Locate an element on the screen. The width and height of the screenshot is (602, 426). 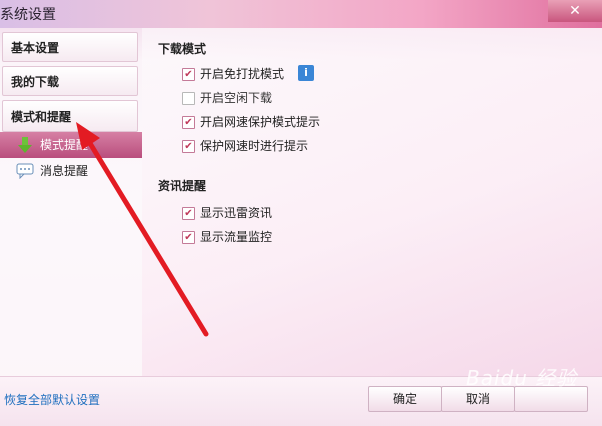
option-show-news: ✔ 显示迅雷资讯 is located at coordinates (227, 213).